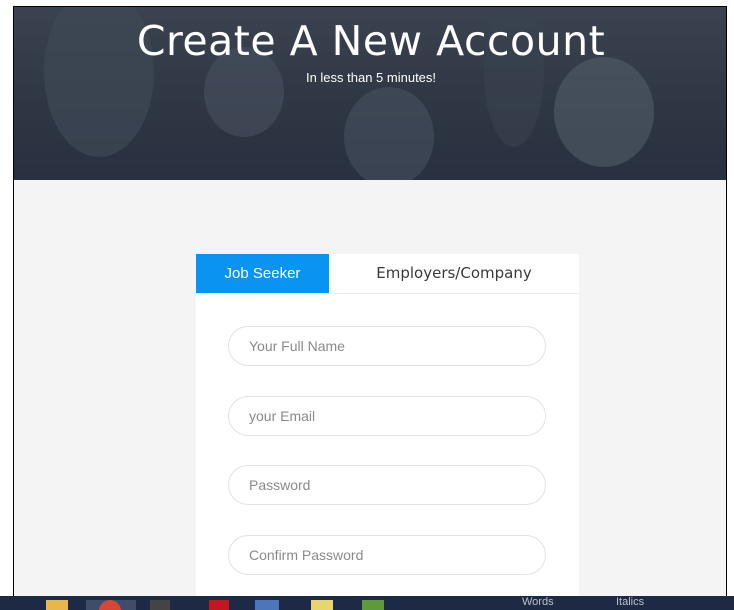 Image resolution: width=734 pixels, height=610 pixels. Describe the element at coordinates (387, 485) in the screenshot. I see `password-input` at that location.